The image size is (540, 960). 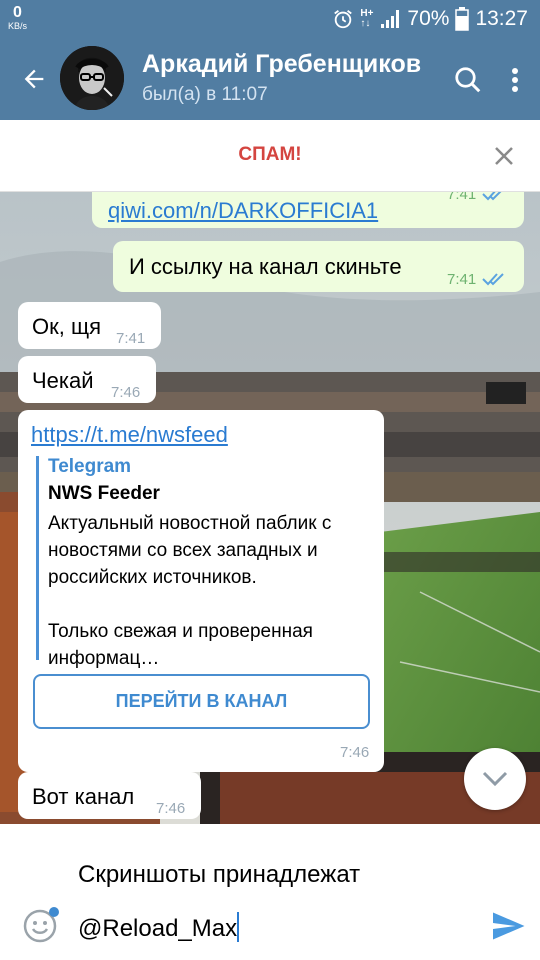 I want to click on message-composer: Скриншоты принадлежат @Reload_Max, so click(x=270, y=892).